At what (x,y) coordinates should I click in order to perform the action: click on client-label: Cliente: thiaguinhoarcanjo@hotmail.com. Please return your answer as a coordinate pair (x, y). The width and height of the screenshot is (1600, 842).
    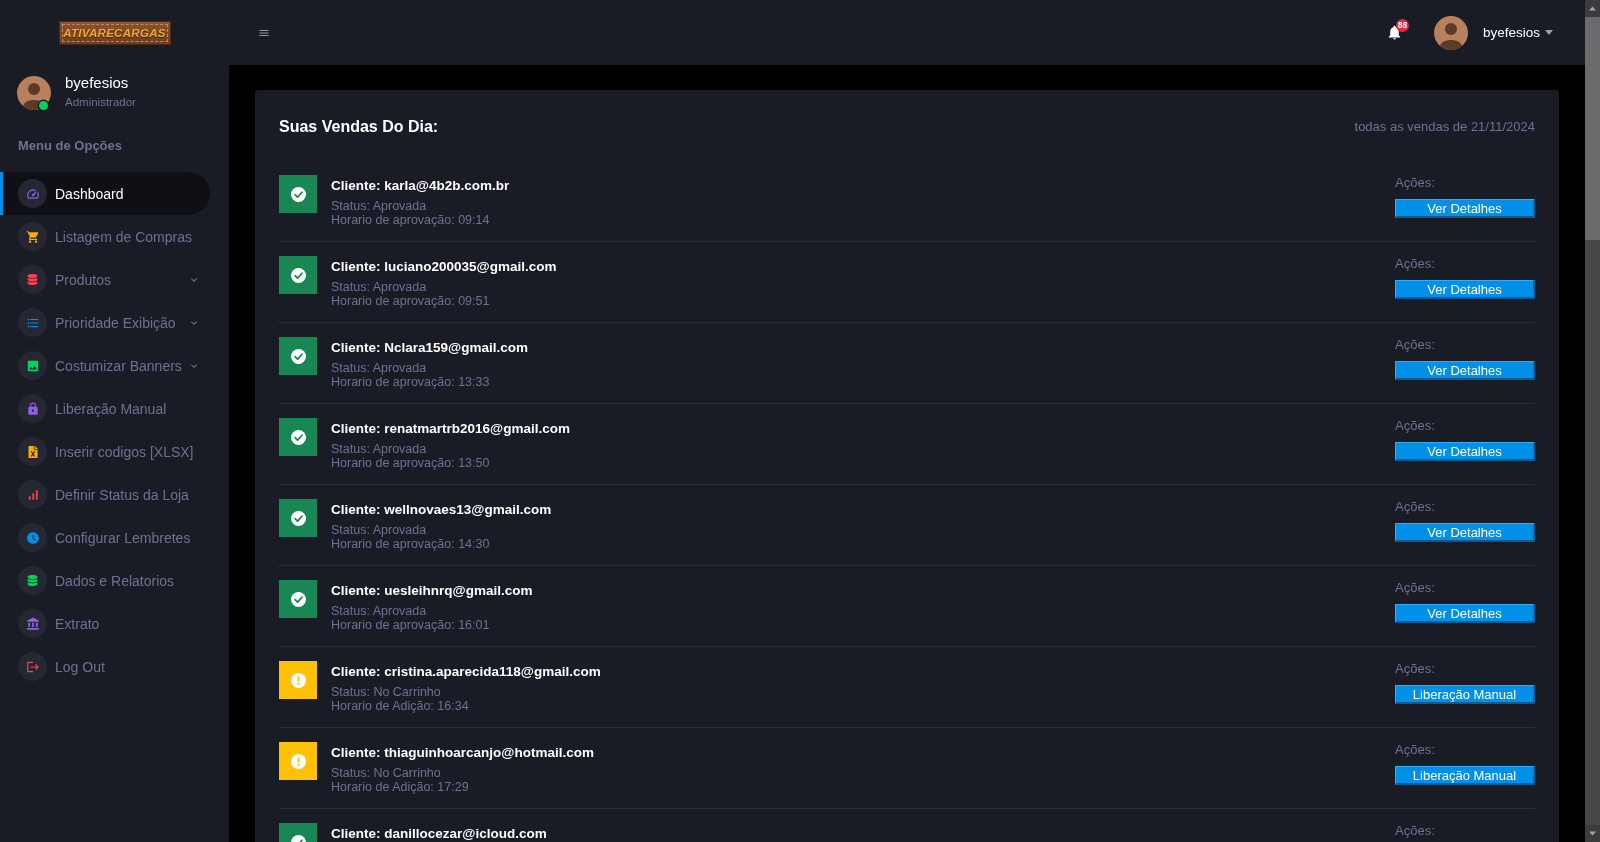
    Looking at the image, I should click on (462, 752).